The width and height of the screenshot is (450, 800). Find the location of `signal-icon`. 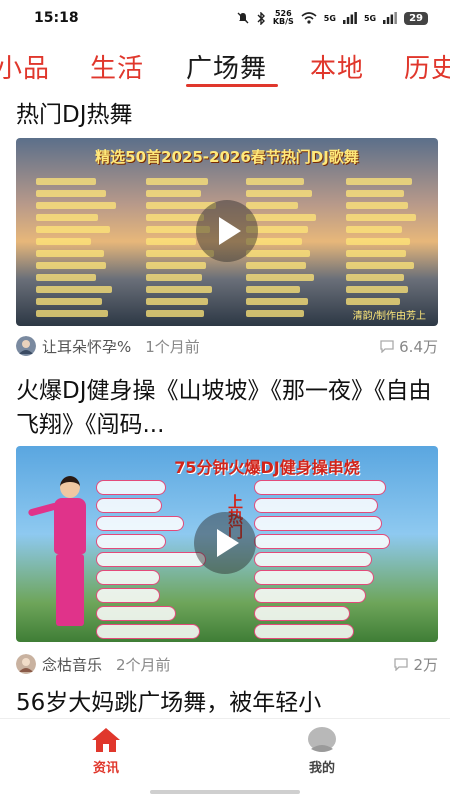

signal-icon is located at coordinates (349, 18).